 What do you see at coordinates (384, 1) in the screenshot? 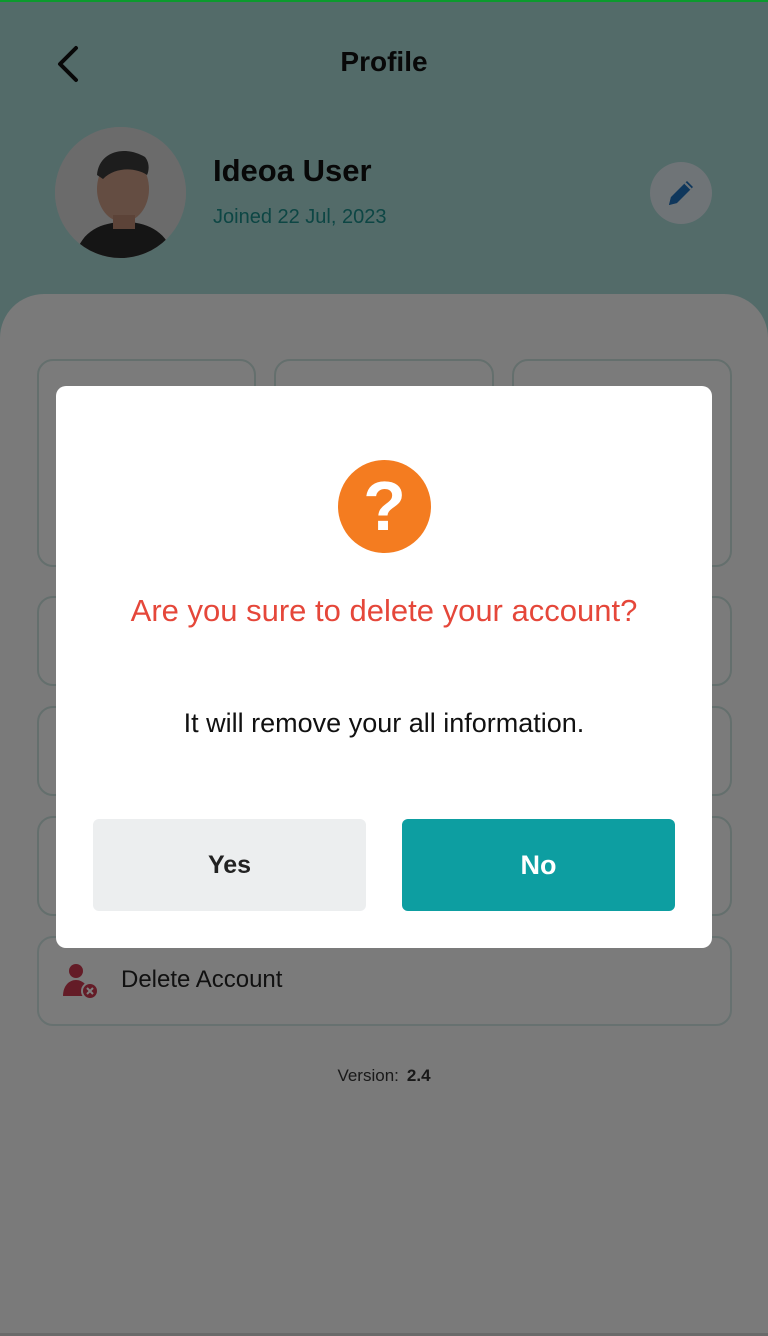
I see `status-strip` at bounding box center [384, 1].